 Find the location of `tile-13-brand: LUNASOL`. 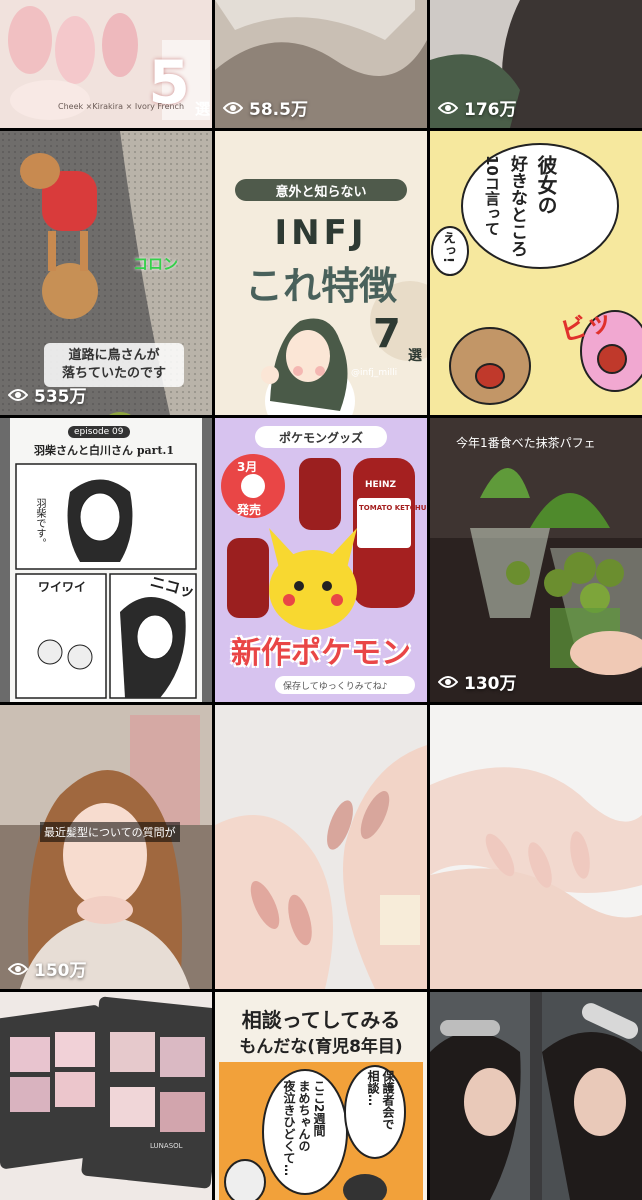

tile-13-brand: LUNASOL is located at coordinates (166, 1146).